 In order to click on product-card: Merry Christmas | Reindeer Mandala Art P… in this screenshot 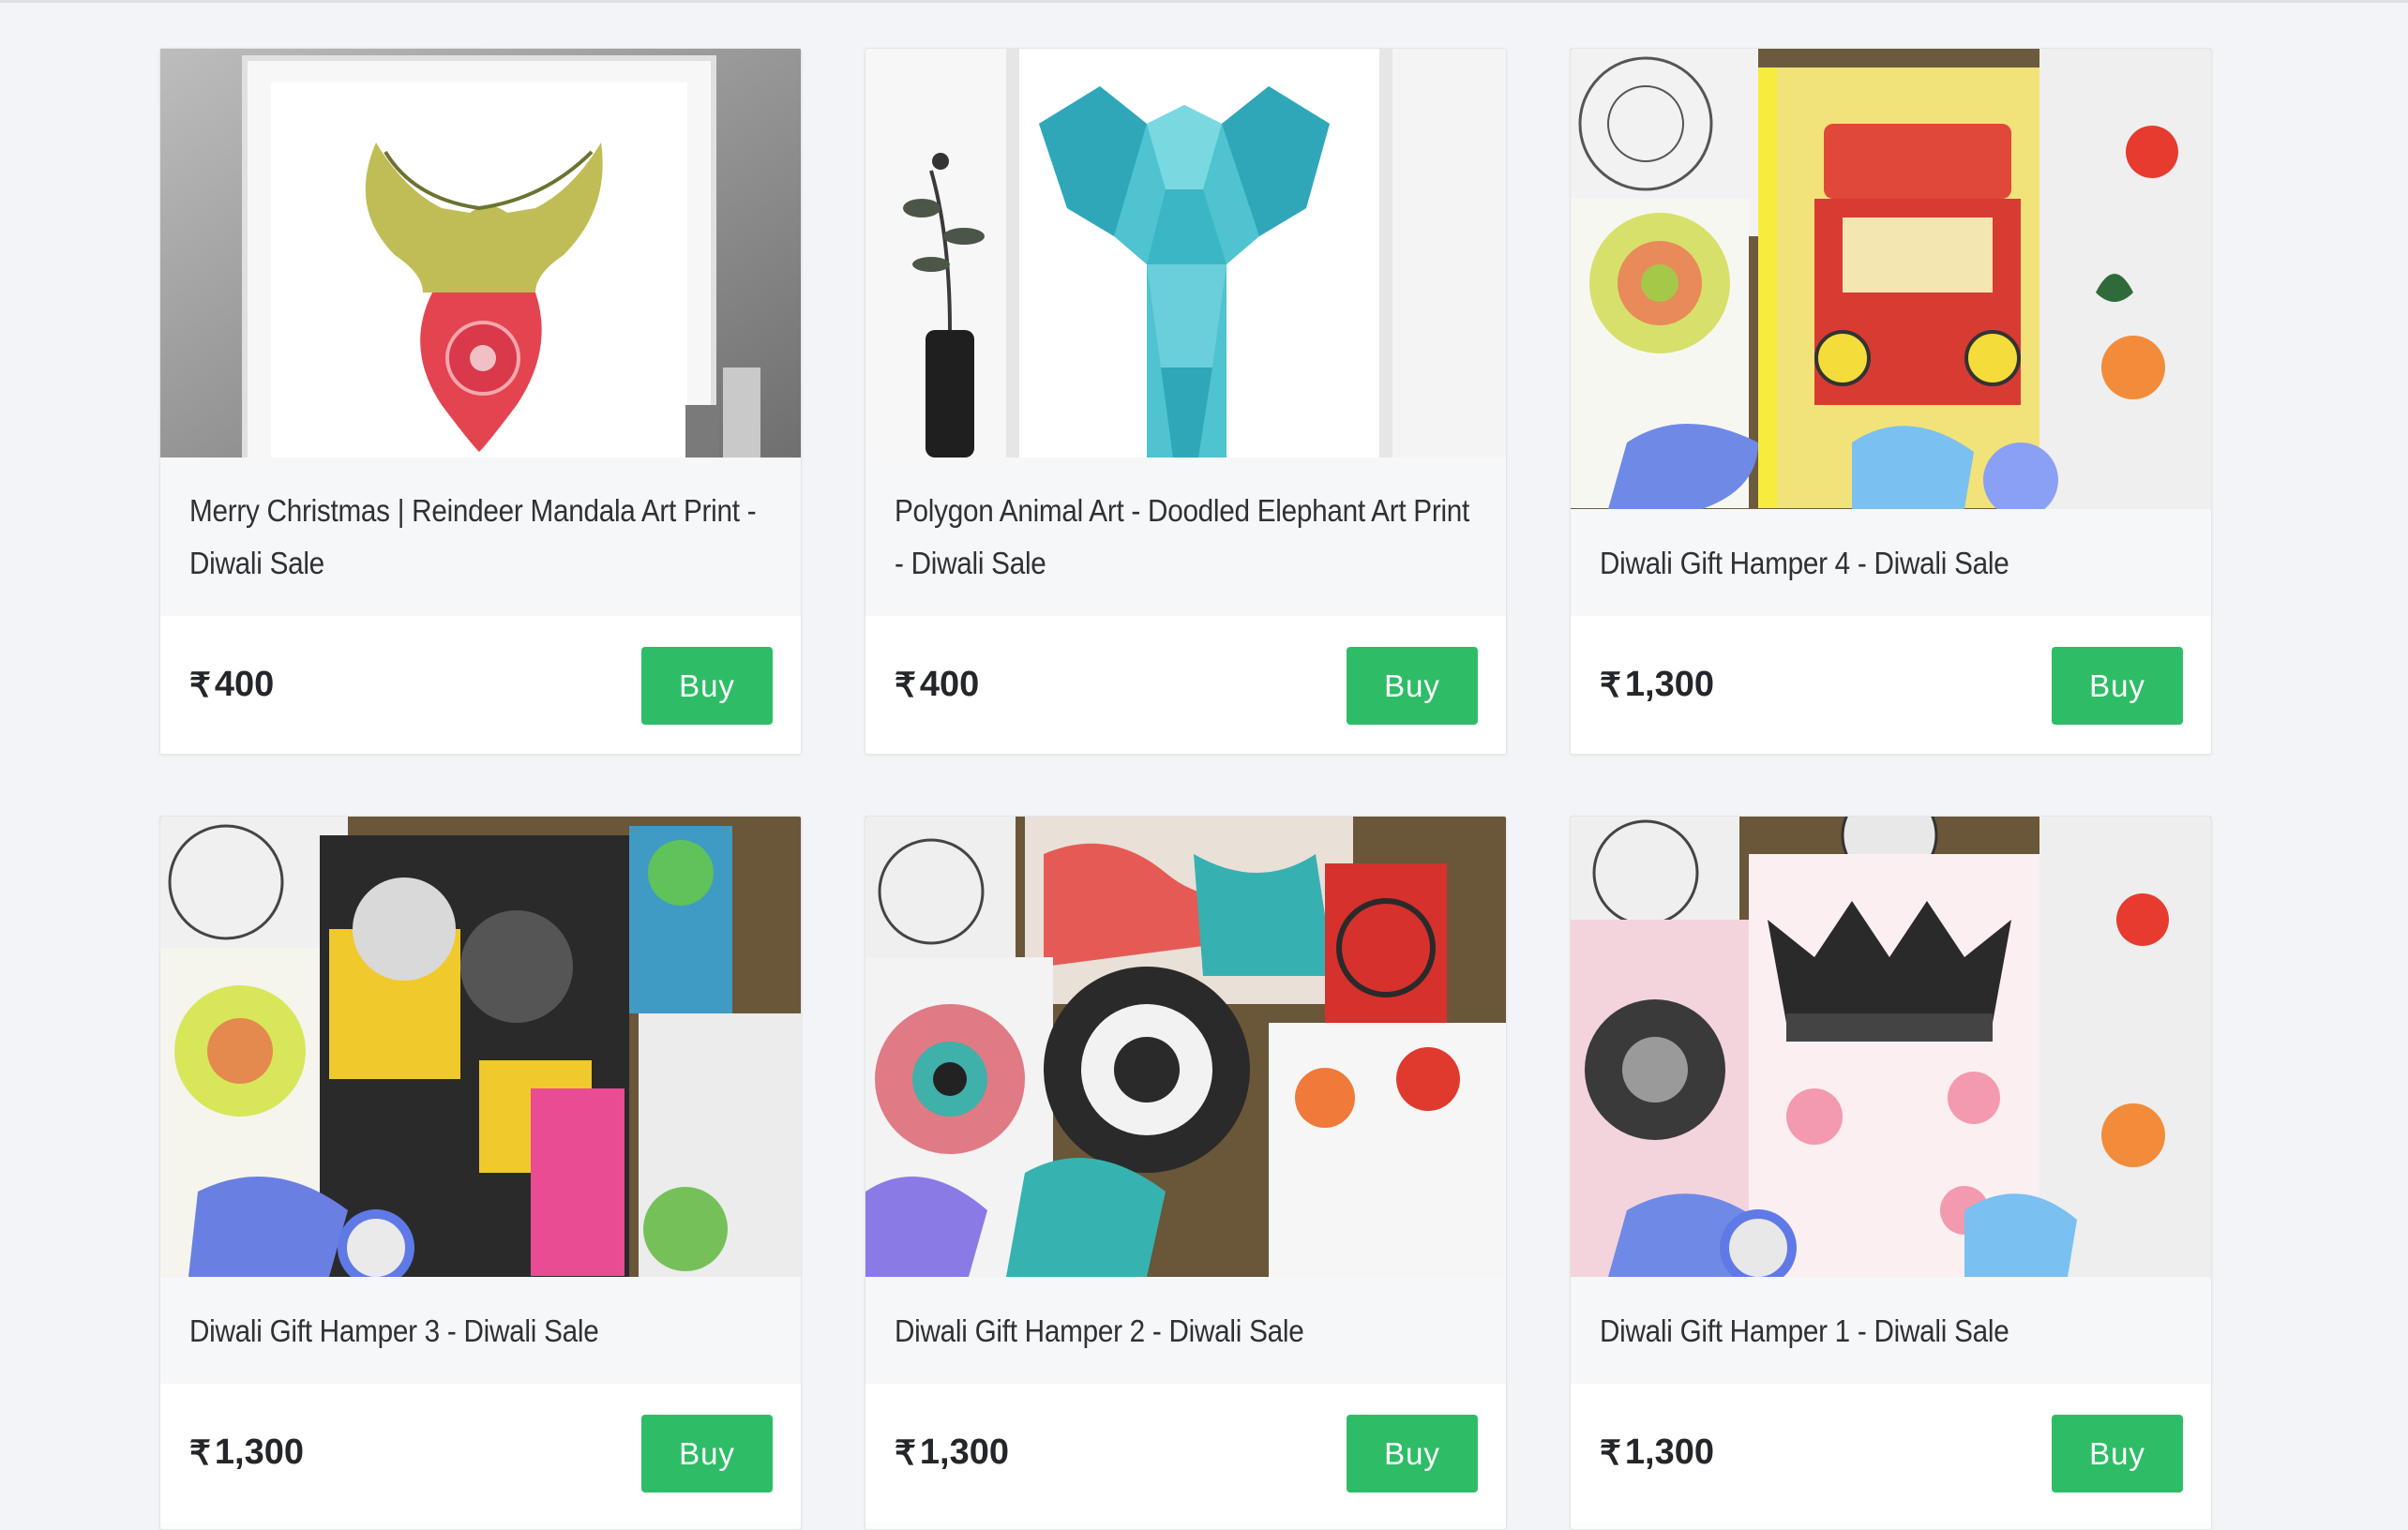, I will do `click(480, 401)`.